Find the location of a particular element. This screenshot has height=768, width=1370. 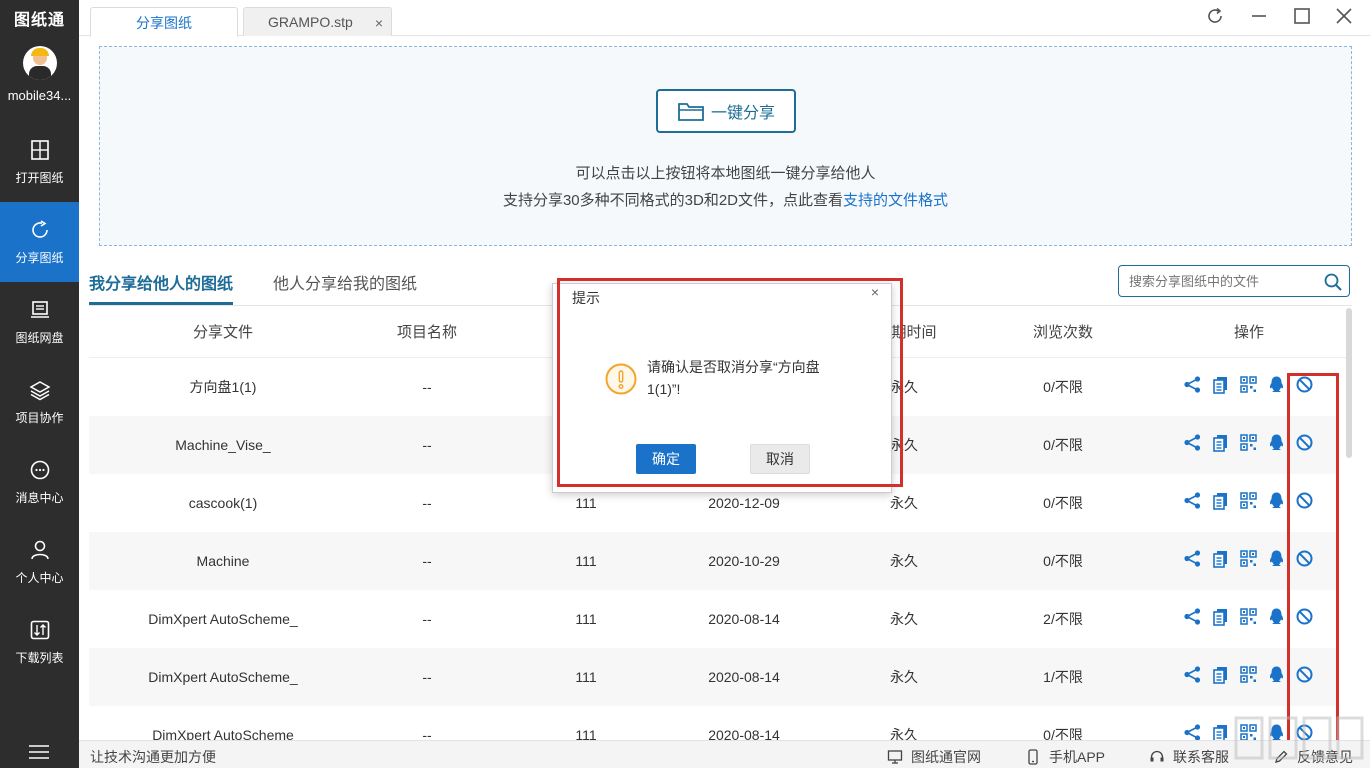

app-logo: 图纸通 is located at coordinates (39, 18).